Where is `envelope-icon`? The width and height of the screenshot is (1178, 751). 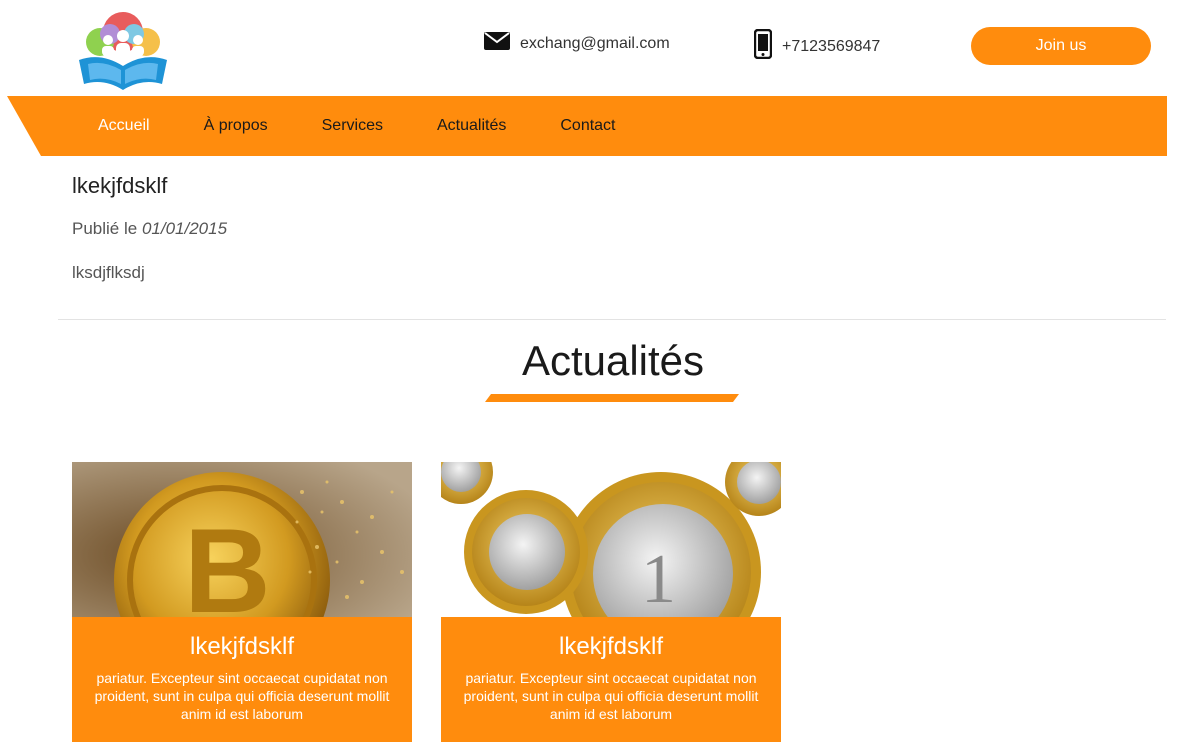 envelope-icon is located at coordinates (497, 43).